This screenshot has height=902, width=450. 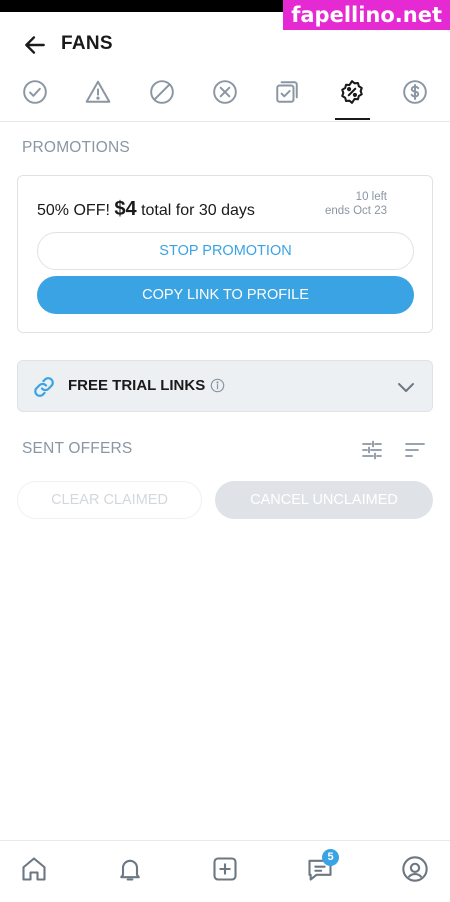 What do you see at coordinates (225, 92) in the screenshot?
I see `x-circle-icon` at bounding box center [225, 92].